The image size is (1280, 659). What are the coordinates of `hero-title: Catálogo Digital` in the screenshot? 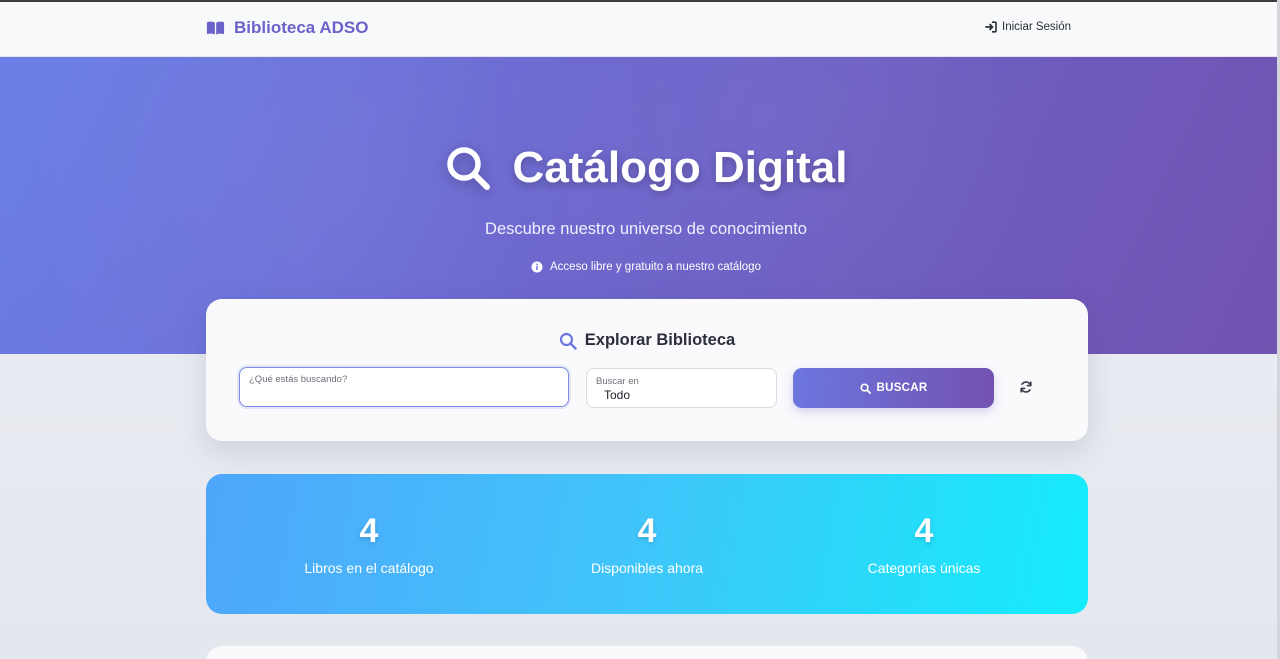 It's located at (640, 168).